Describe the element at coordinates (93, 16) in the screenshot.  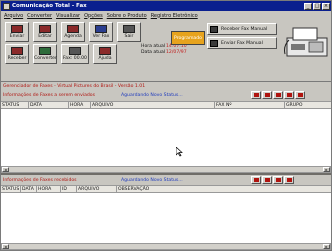
I see `menu-opcoes: Opções` at that location.